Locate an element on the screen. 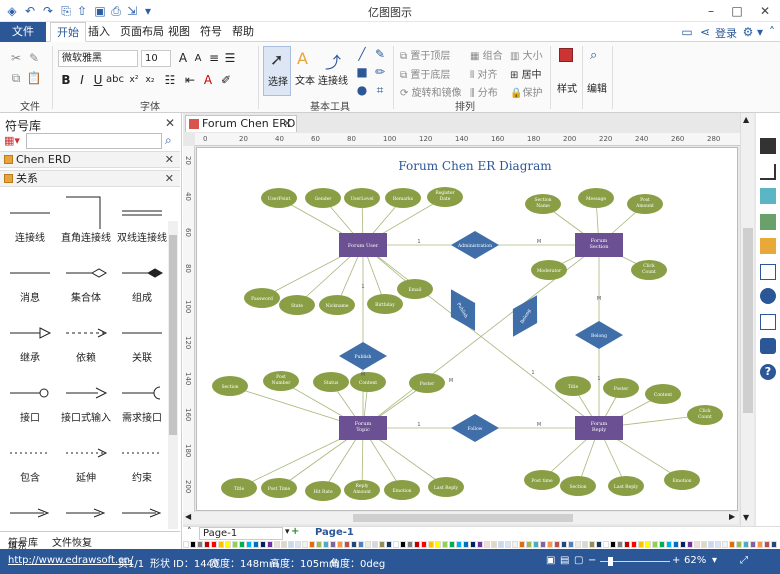  shape-item: 连接线 is located at coordinates (30, 220).